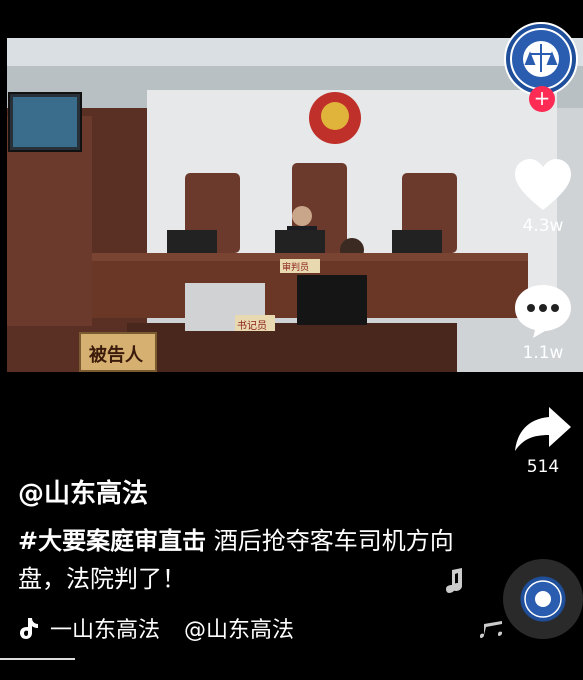  I want to click on clerk-sign: 书记员, so click(252, 326).